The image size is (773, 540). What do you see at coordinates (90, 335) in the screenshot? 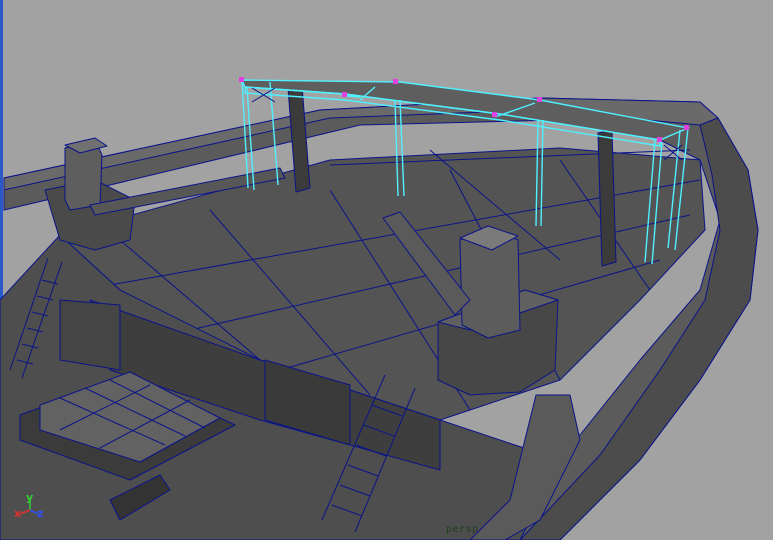
I see `deck-support-wall-left` at bounding box center [90, 335].